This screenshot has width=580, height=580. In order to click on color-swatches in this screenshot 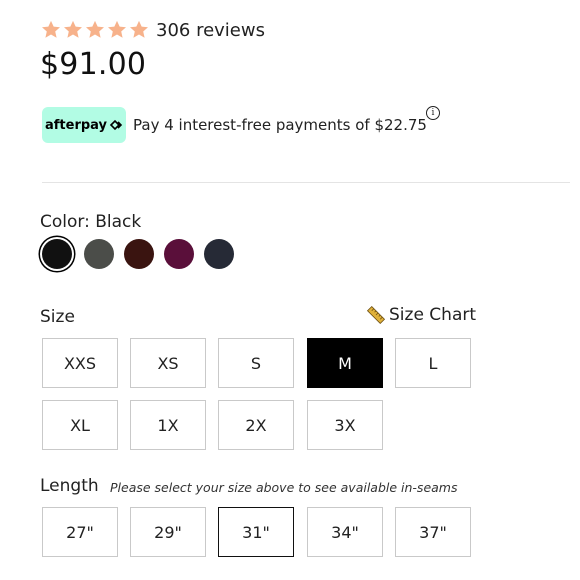, I will do `click(137, 254)`.